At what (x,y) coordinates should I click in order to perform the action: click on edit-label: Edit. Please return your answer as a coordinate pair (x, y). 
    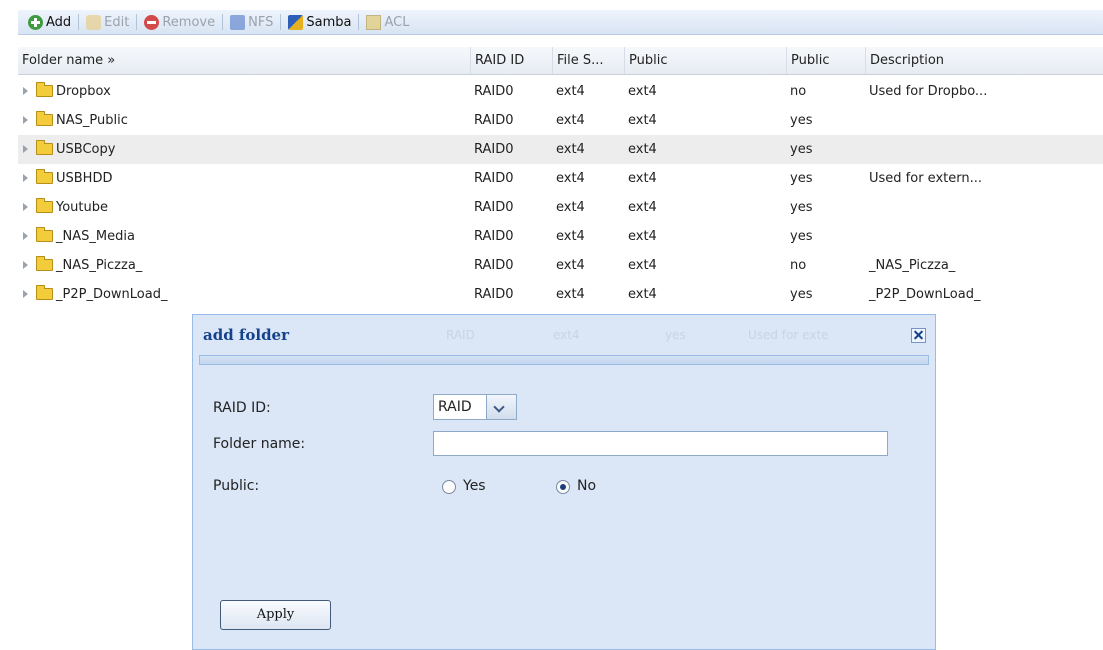
    Looking at the image, I should click on (117, 22).